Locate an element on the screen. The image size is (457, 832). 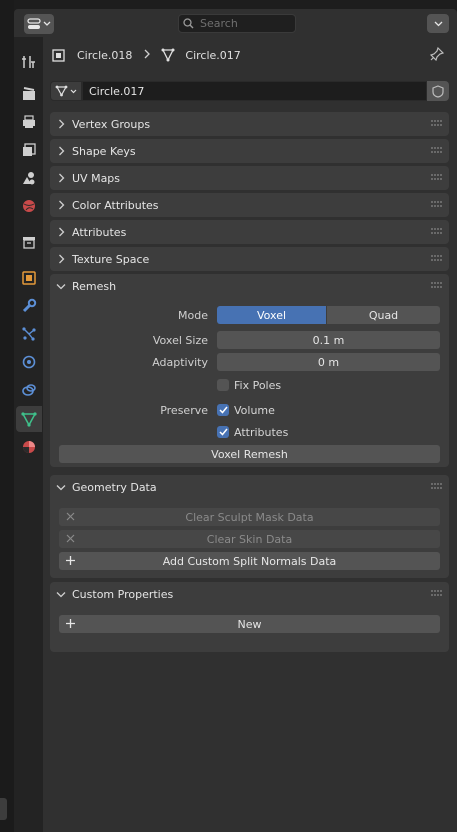
mode-row: Mode Voxel Quad is located at coordinates (249, 315).